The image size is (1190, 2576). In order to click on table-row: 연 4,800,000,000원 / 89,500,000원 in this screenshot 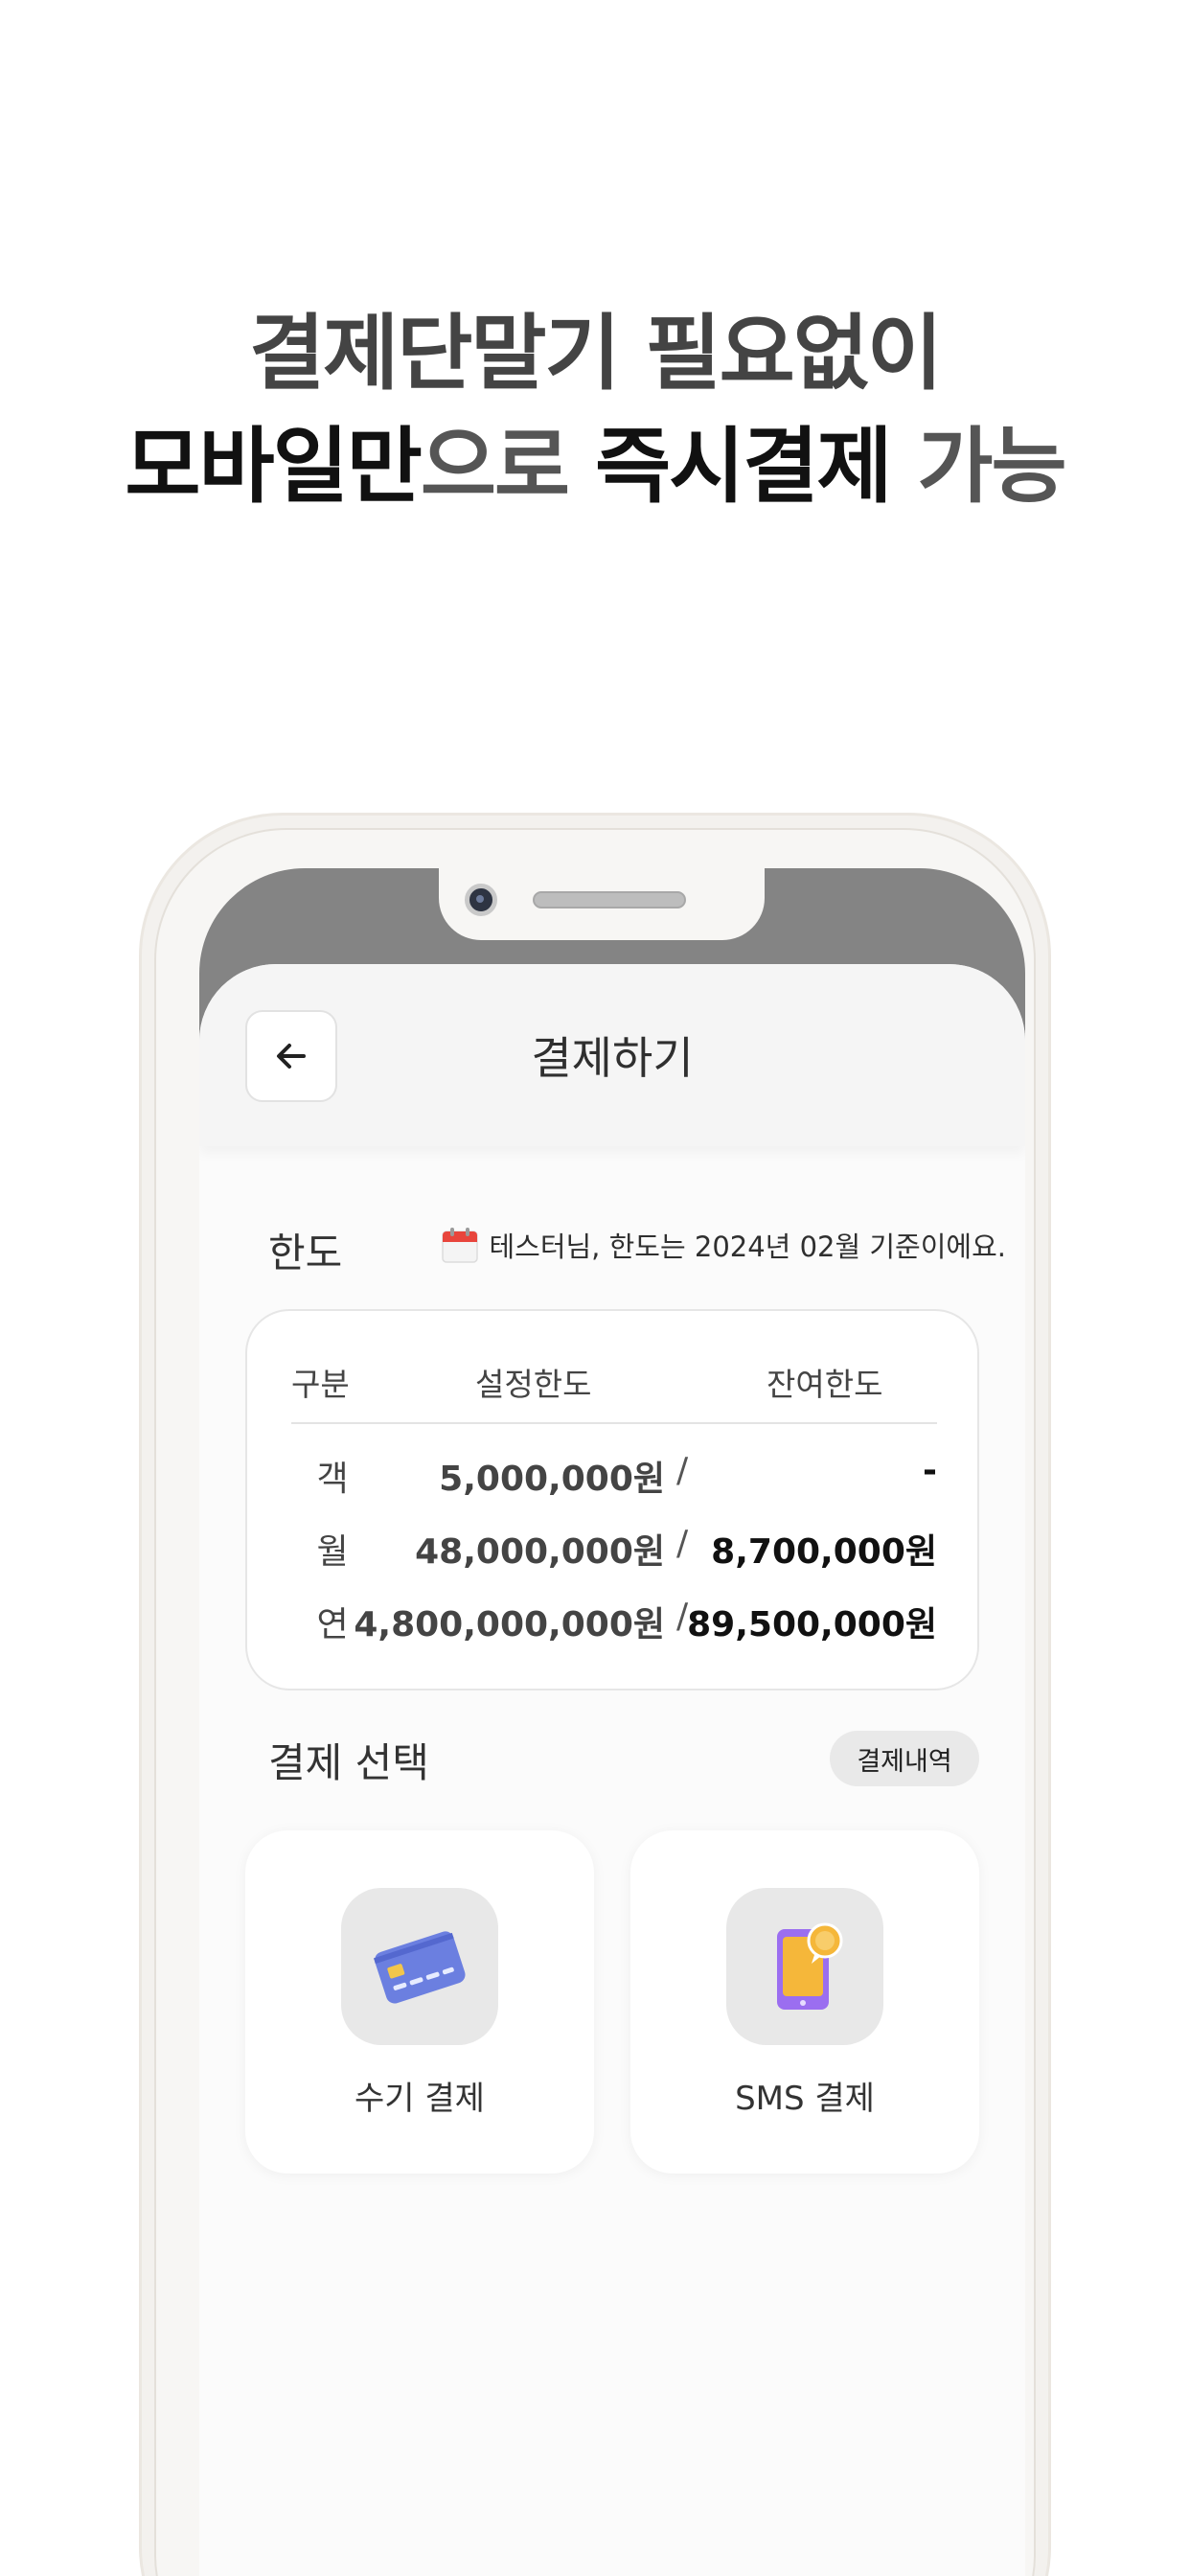, I will do `click(614, 1623)`.